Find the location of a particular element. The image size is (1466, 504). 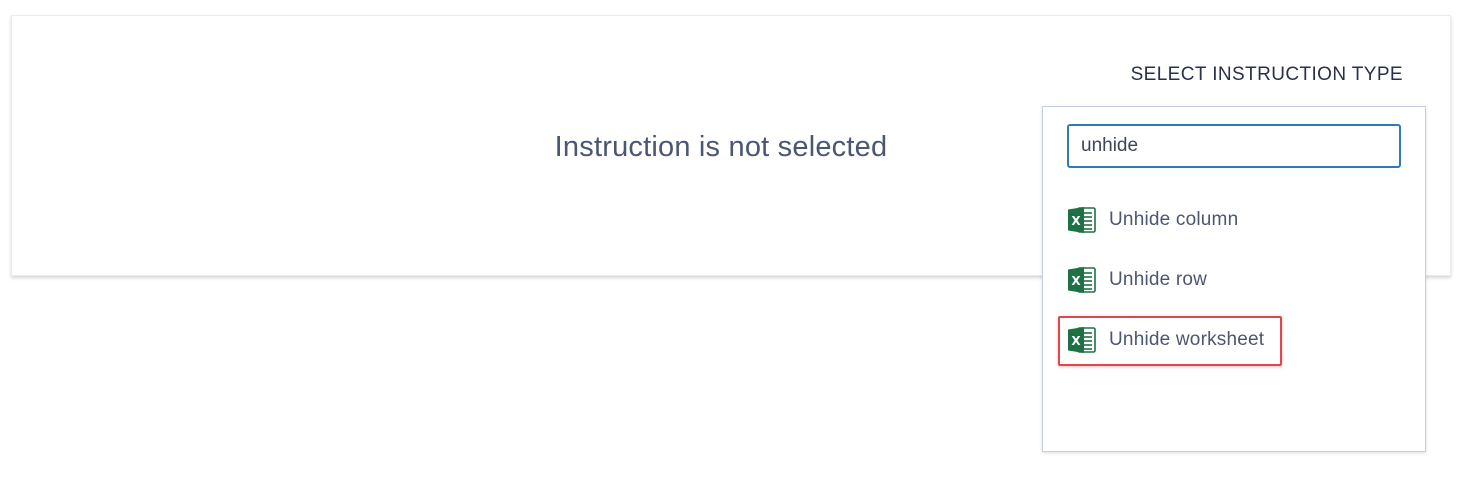

option-label: Unhide row is located at coordinates (1158, 279).